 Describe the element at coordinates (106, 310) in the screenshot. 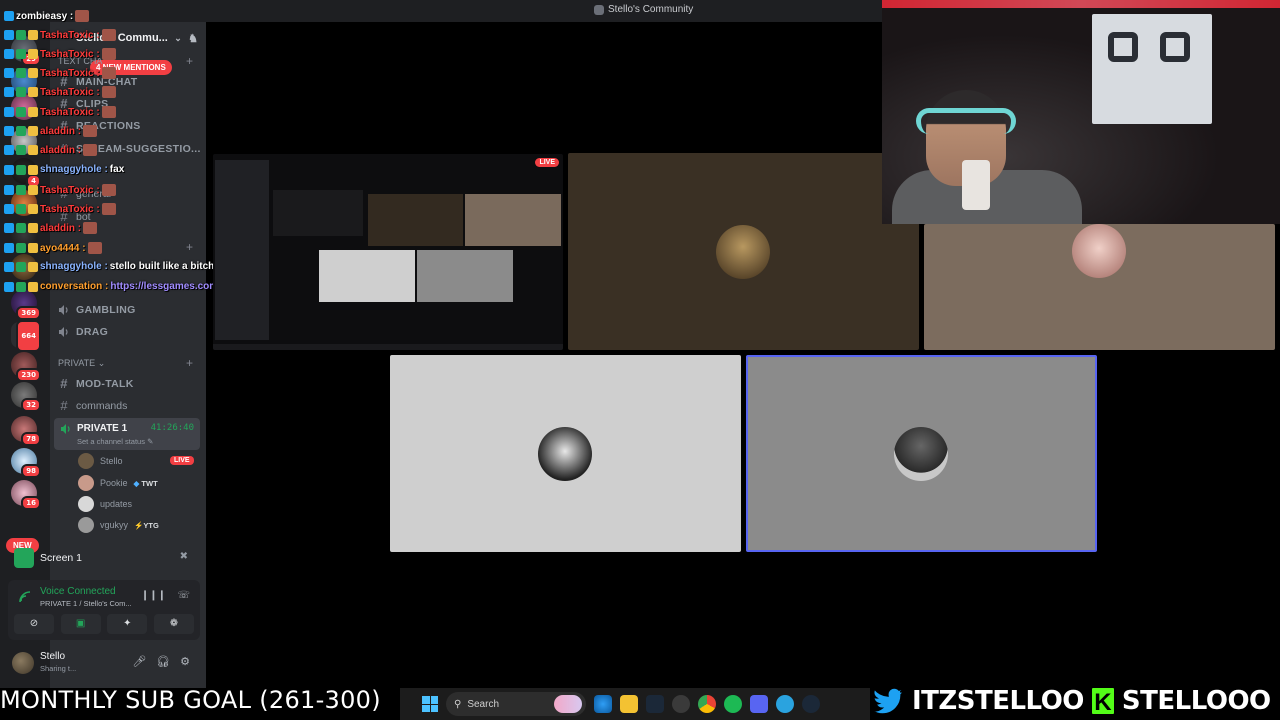

I see `channel-label: GAMBLING` at that location.